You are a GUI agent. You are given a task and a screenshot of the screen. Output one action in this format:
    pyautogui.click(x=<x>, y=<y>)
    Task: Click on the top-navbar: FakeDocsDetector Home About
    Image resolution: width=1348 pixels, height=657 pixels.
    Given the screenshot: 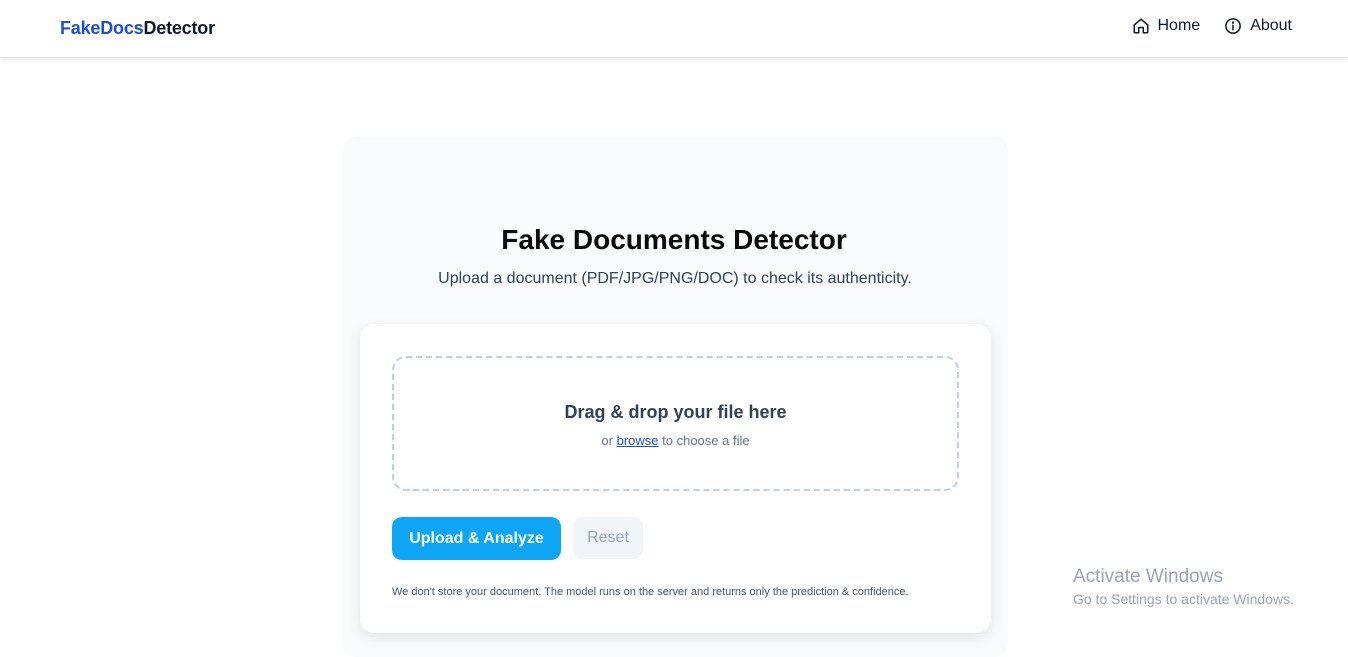 What is the action you would take?
    pyautogui.click(x=674, y=29)
    